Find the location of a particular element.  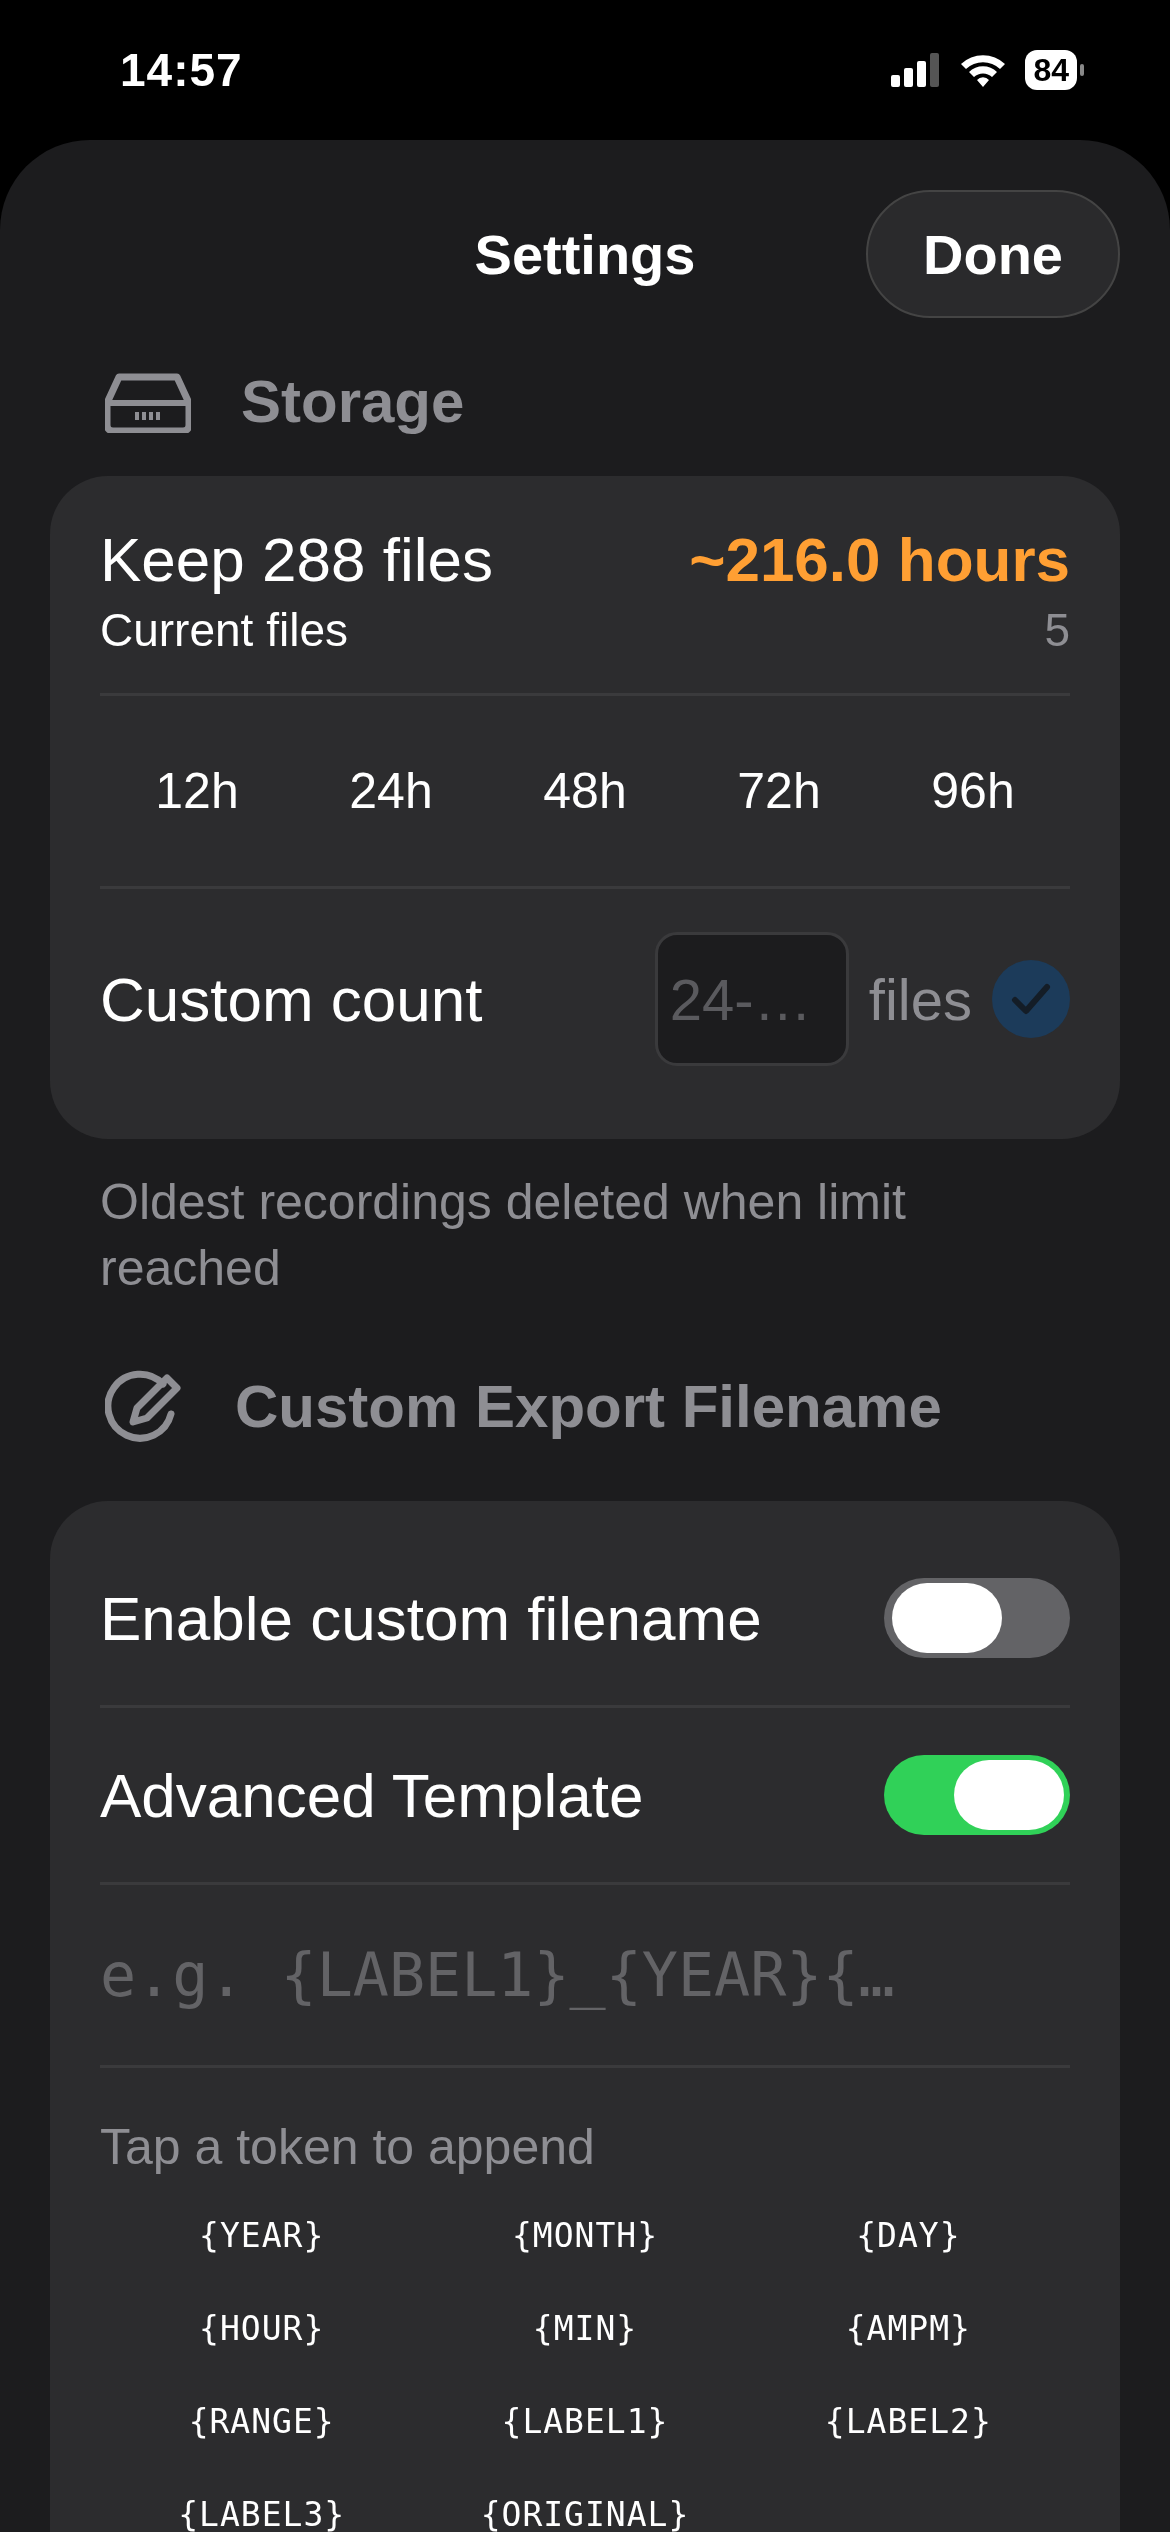

toggle-label: Advanced Template is located at coordinates (372, 1795).